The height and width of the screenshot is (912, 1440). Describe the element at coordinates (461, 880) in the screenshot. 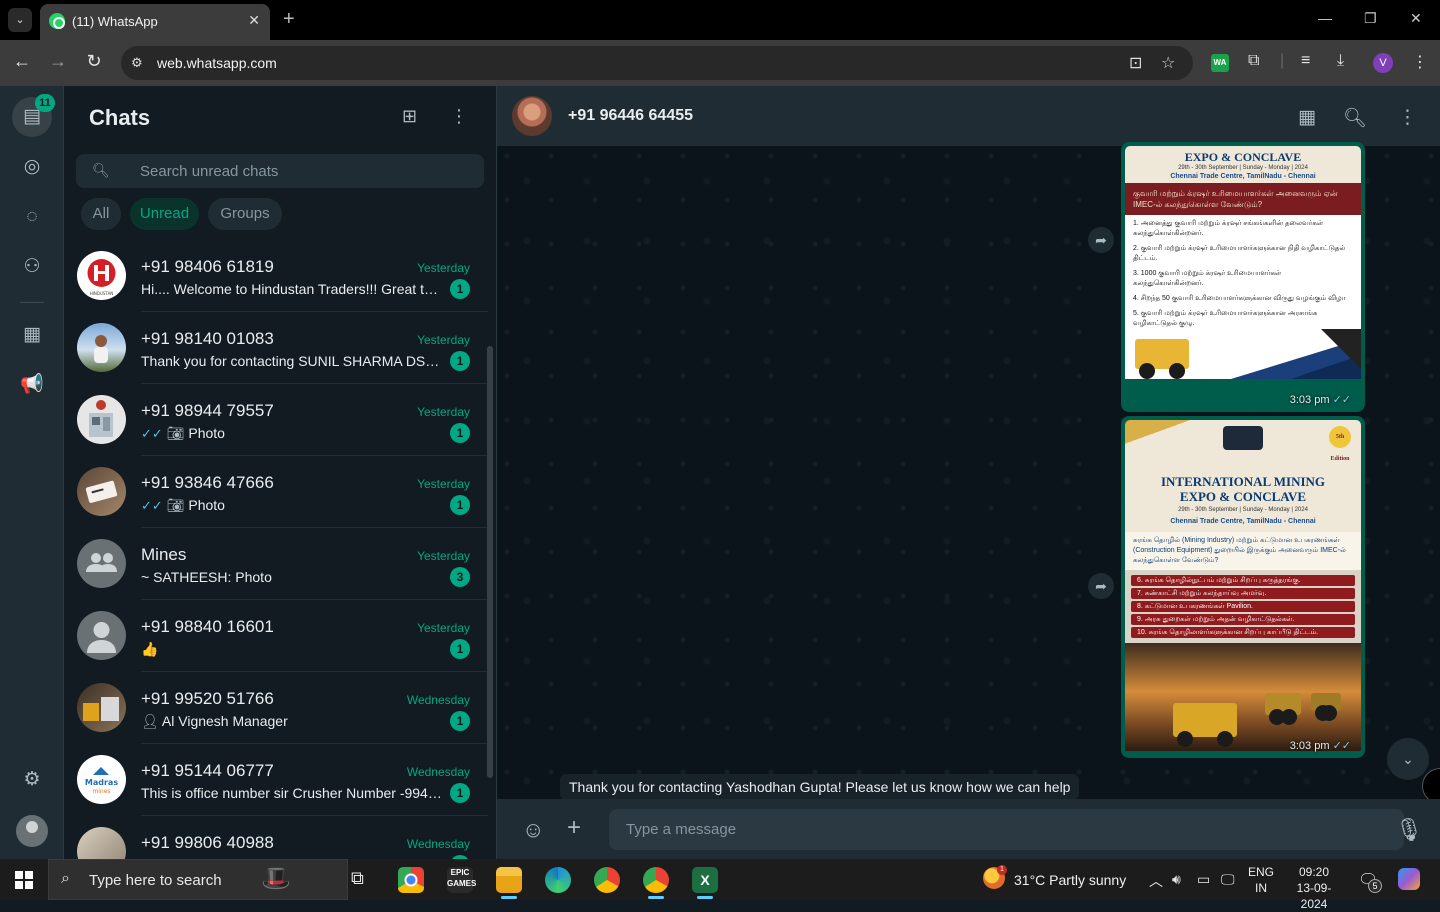

I see `epic-games-app-icon: EPIC GAMES` at that location.